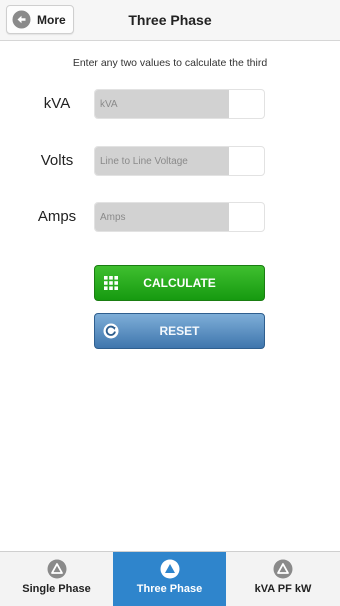 Image resolution: width=340 pixels, height=606 pixels. I want to click on refresh-icon, so click(111, 331).